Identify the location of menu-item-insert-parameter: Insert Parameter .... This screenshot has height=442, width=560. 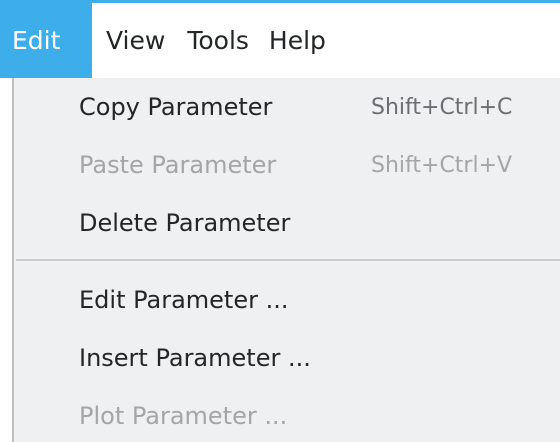
(287, 358).